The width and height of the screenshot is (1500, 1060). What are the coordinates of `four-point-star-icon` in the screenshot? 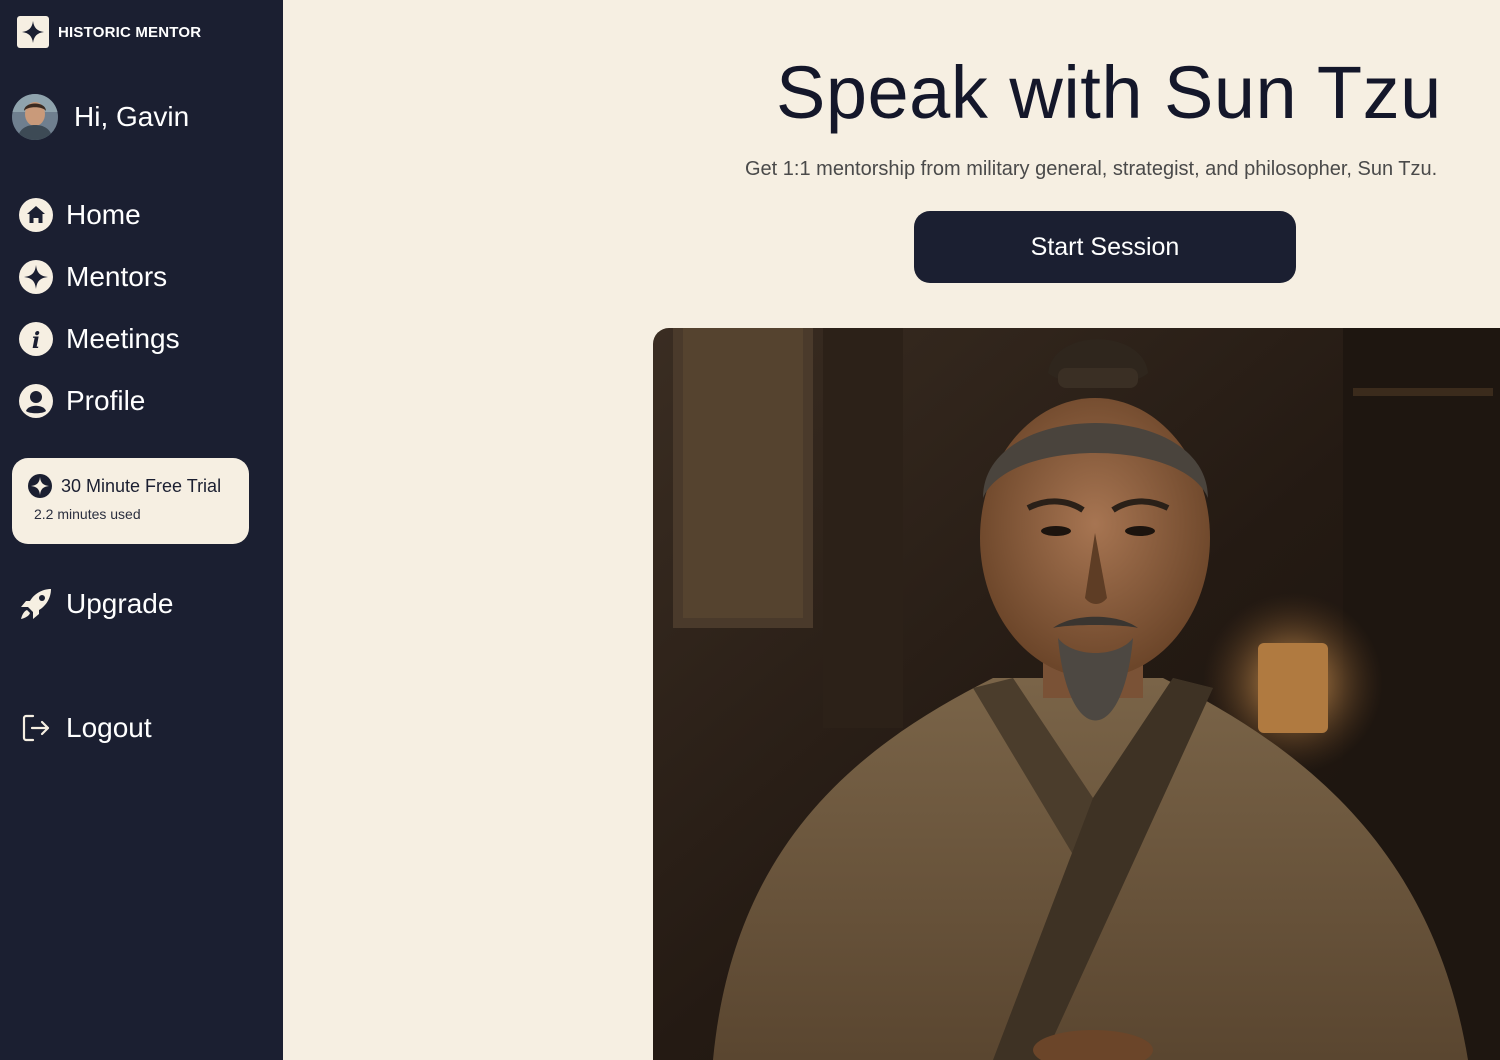 It's located at (33, 32).